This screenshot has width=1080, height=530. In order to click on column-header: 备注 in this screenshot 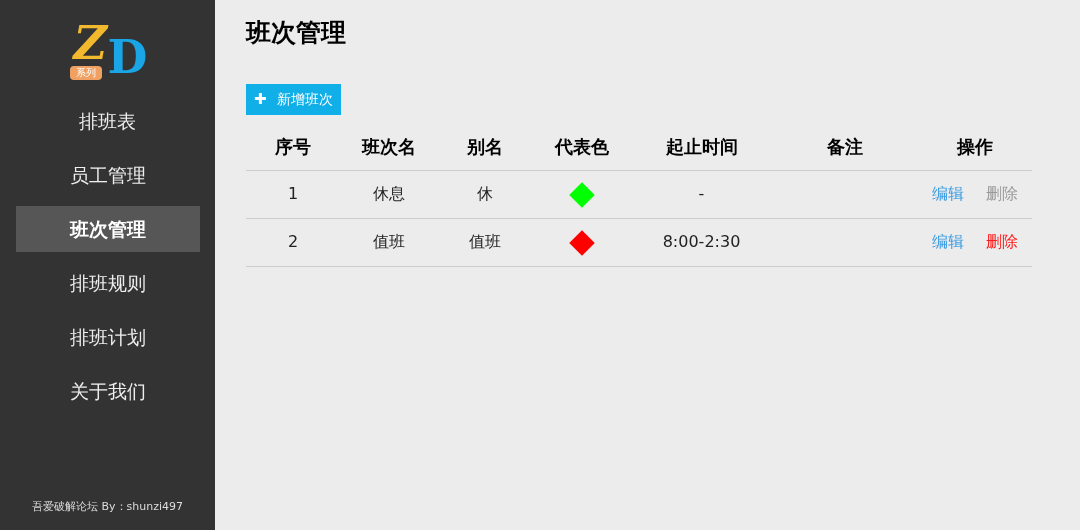, I will do `click(845, 146)`.